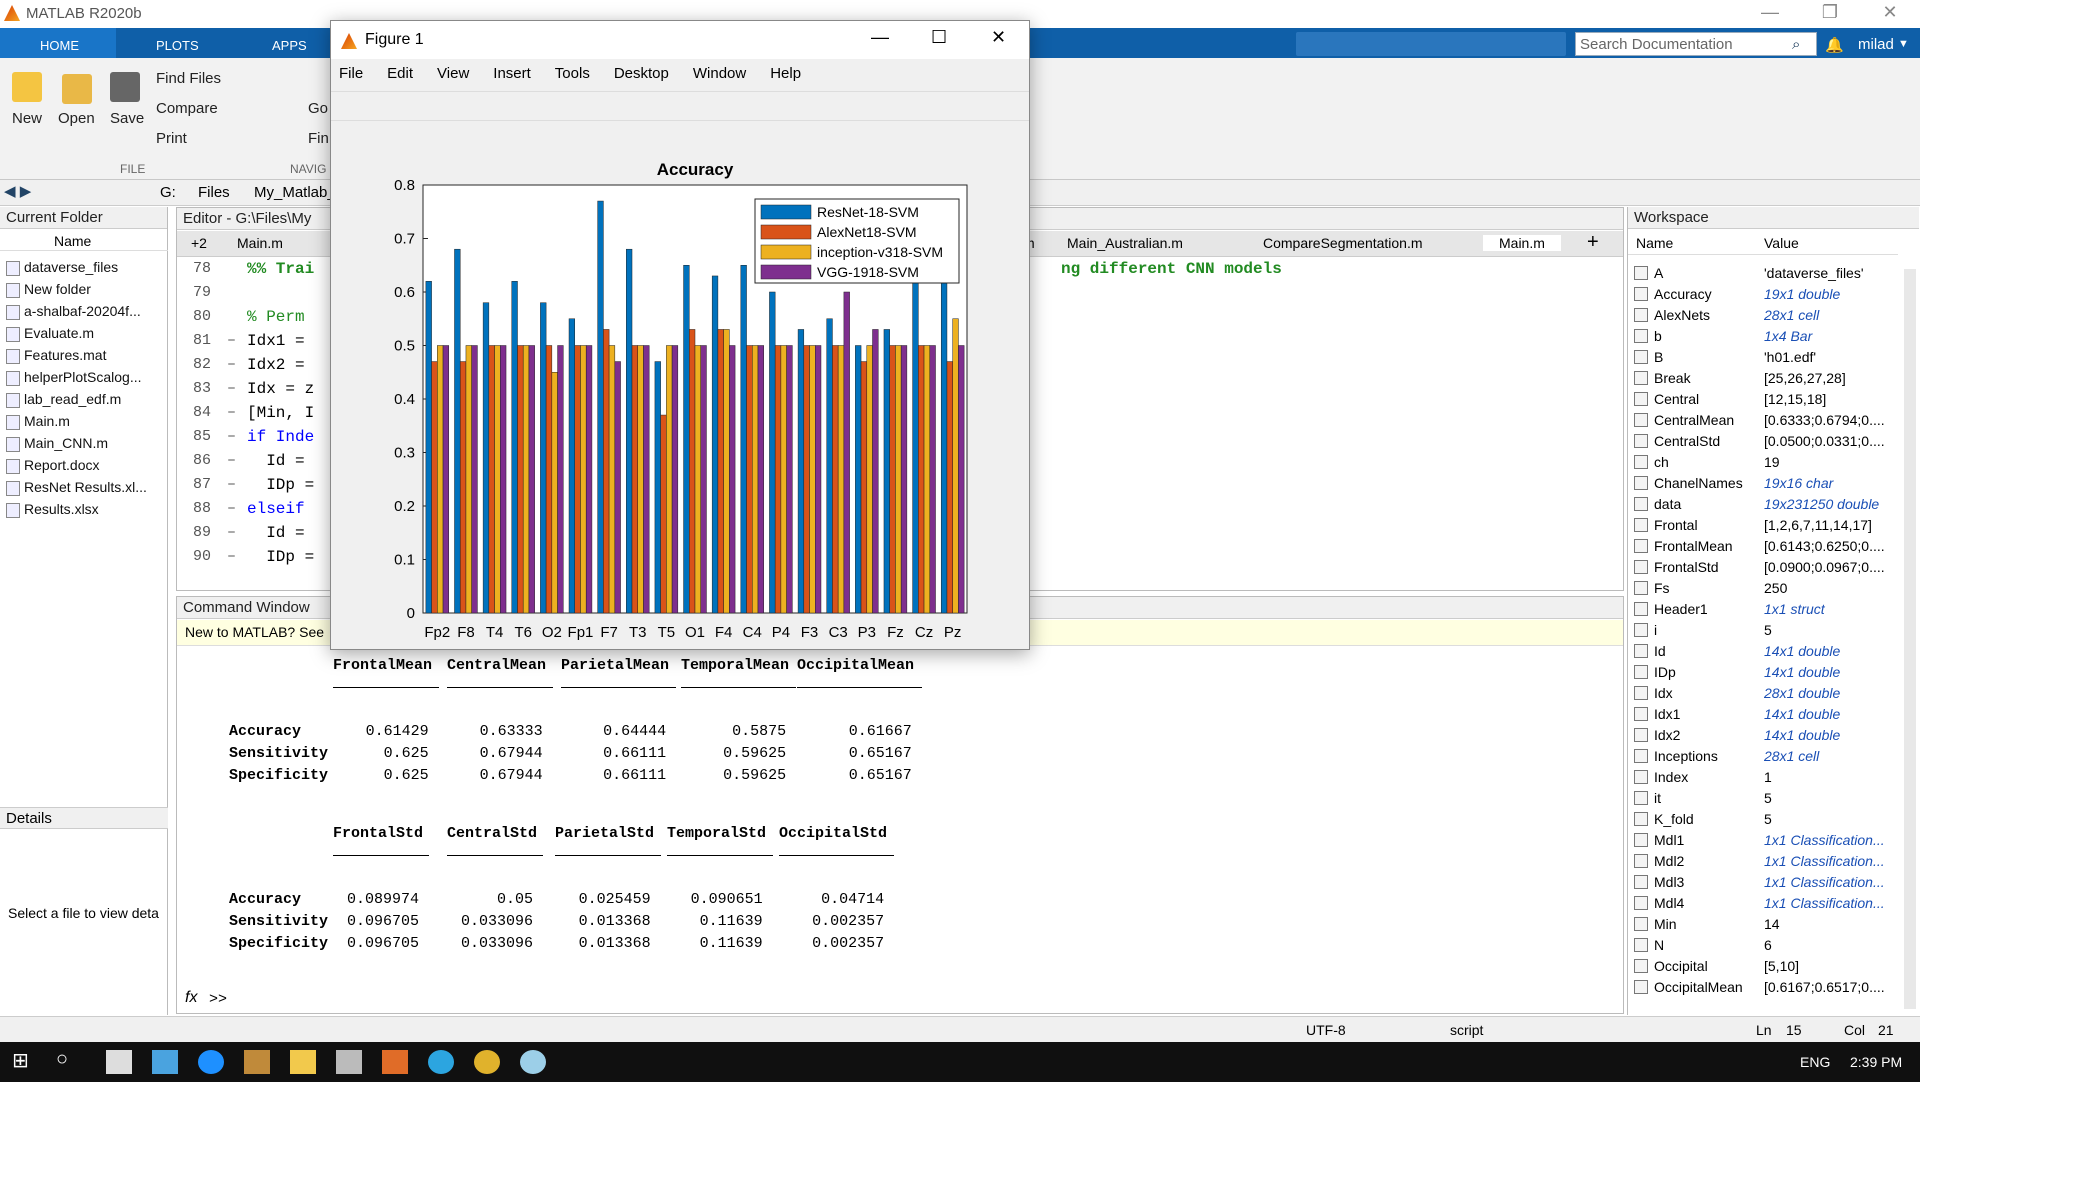  What do you see at coordinates (939, 37) in the screenshot?
I see `figure-maximize-icon: ☐` at bounding box center [939, 37].